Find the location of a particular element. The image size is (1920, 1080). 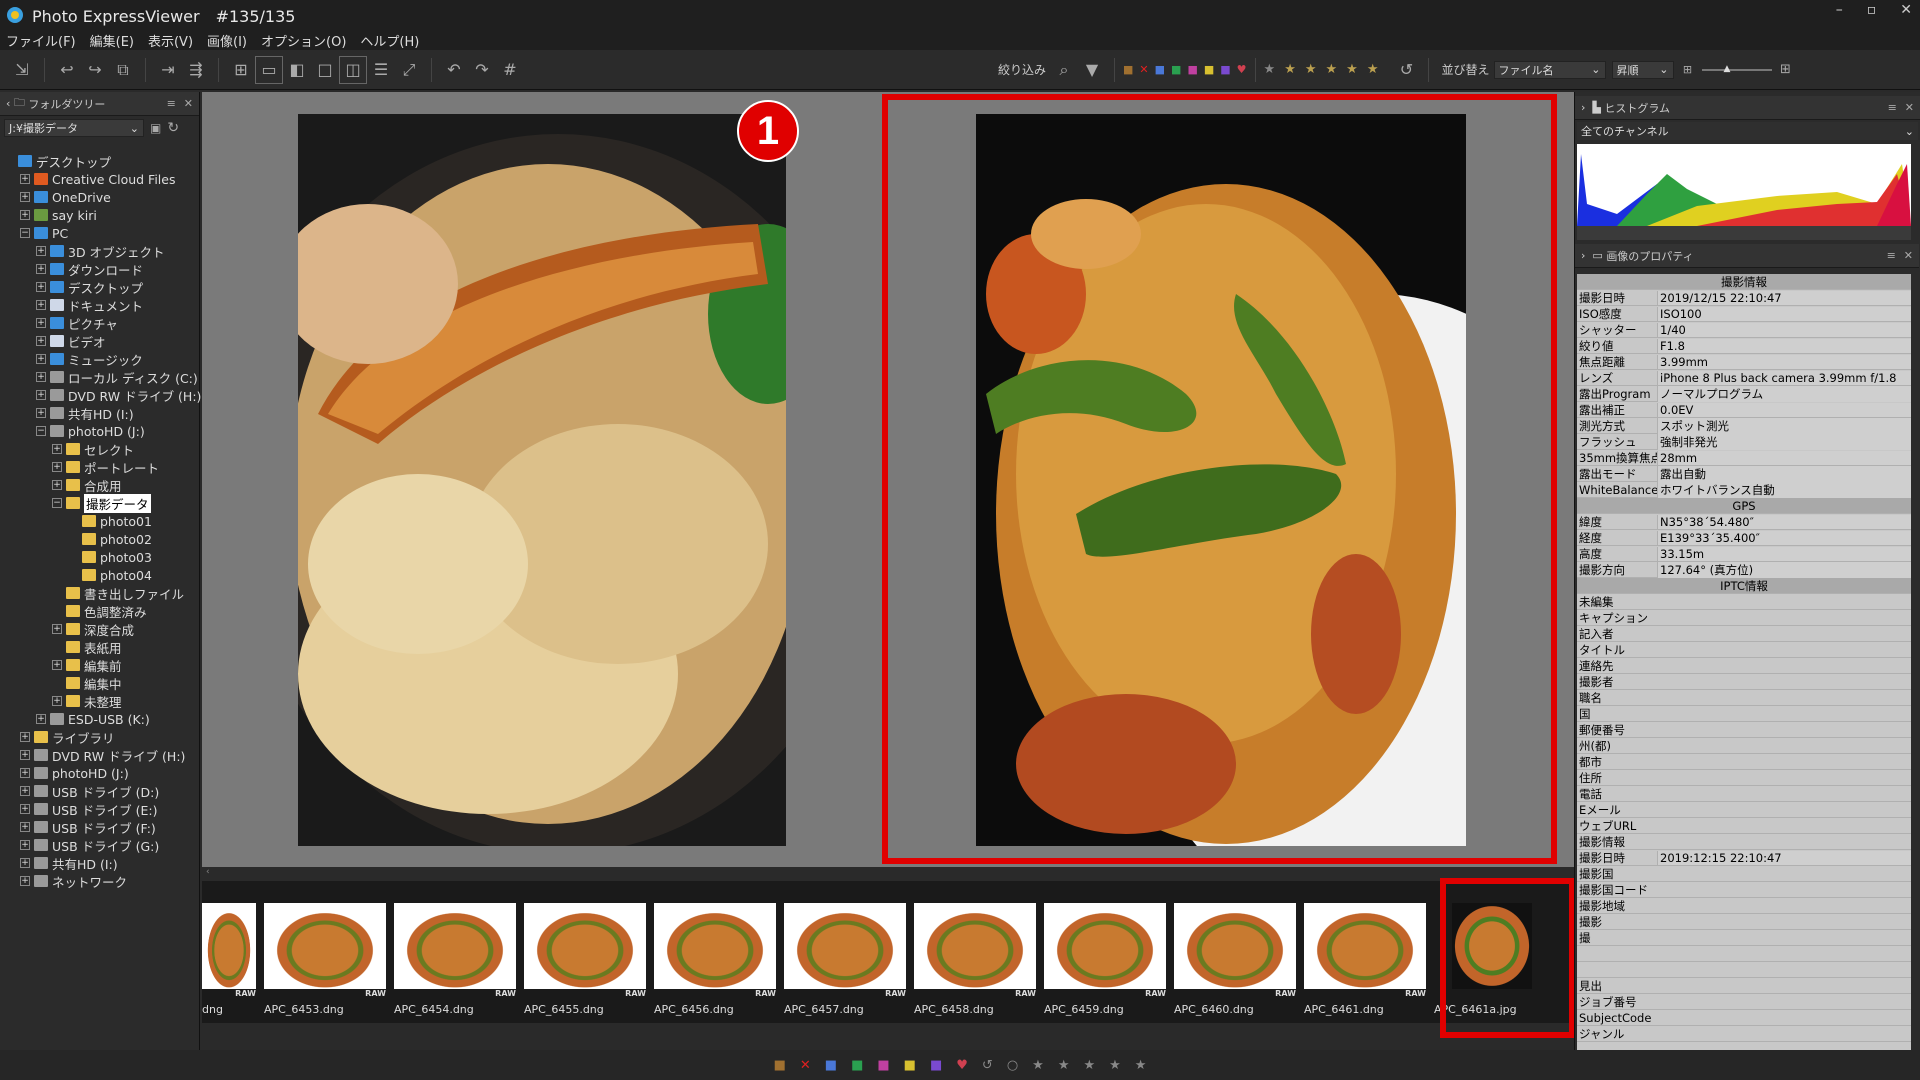

export-icon: ⇶ is located at coordinates (196, 70).